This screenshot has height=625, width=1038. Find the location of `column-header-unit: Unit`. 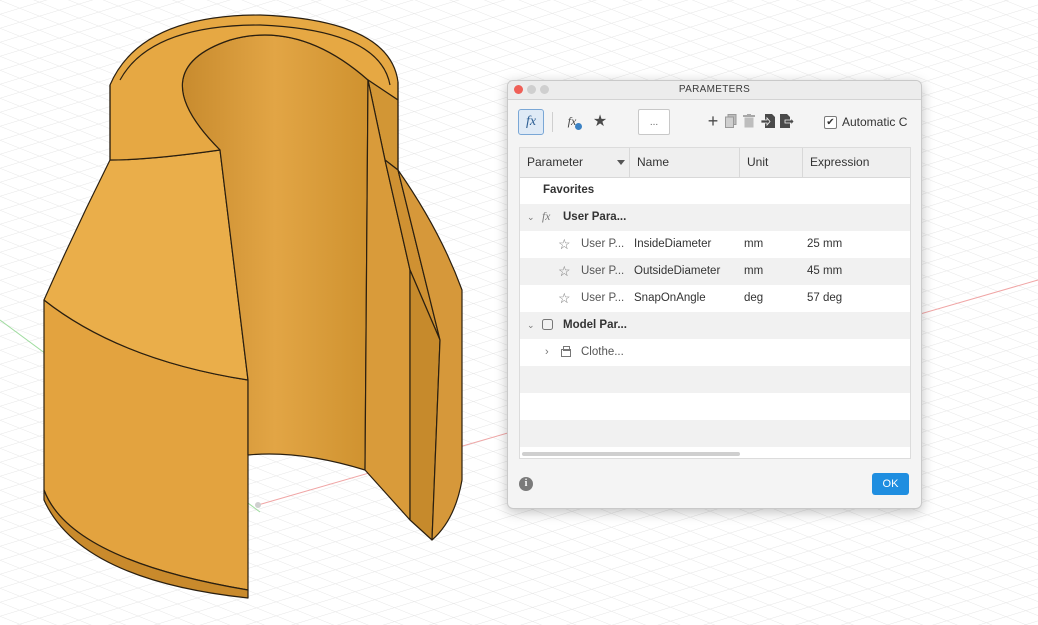

column-header-unit: Unit is located at coordinates (771, 162).